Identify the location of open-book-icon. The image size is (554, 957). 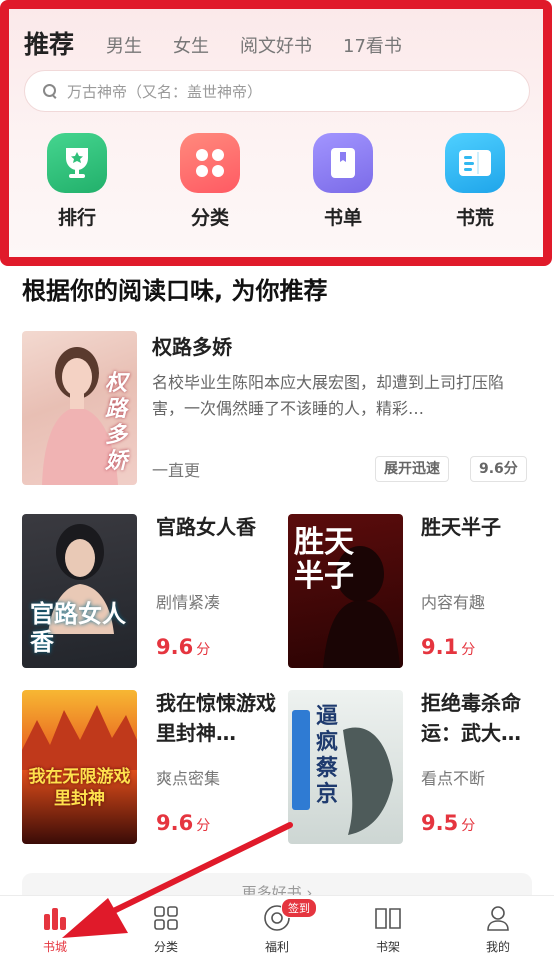
(475, 163).